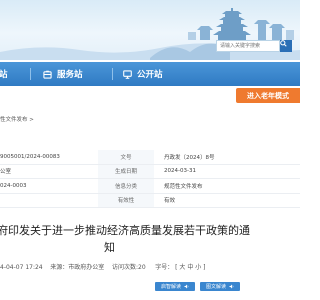  What do you see at coordinates (171, 287) in the screenshot?
I see `smart-reading-label: 启智解读` at bounding box center [171, 287].